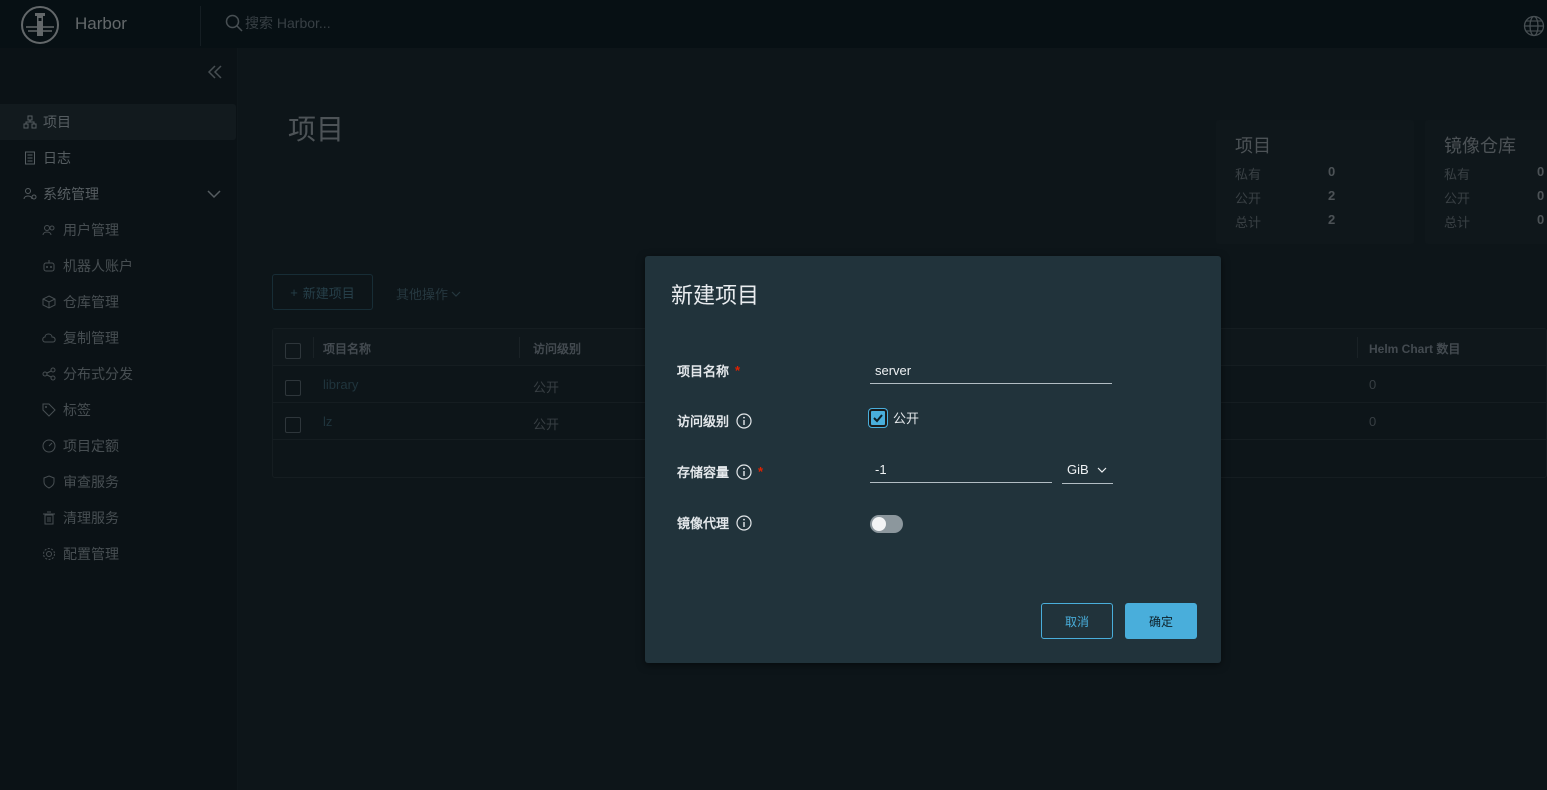 The width and height of the screenshot is (1547, 790). I want to click on public-checkbox-label: 公开, so click(906, 417).